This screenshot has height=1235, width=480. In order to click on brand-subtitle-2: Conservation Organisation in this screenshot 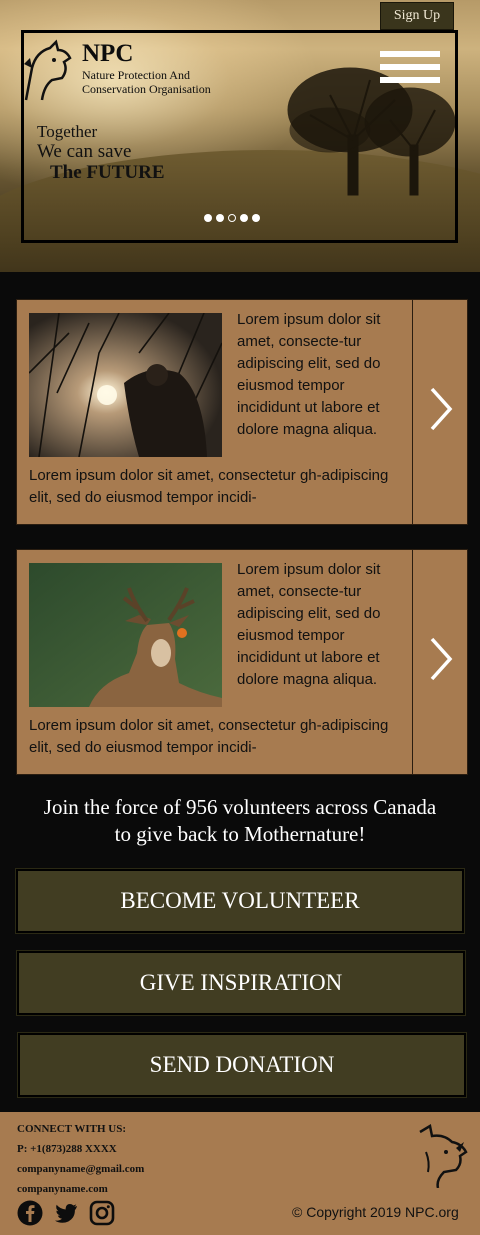, I will do `click(146, 89)`.